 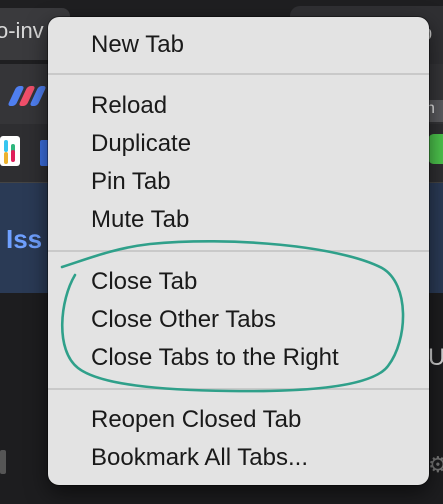 I want to click on slack-icon, so click(x=10, y=151).